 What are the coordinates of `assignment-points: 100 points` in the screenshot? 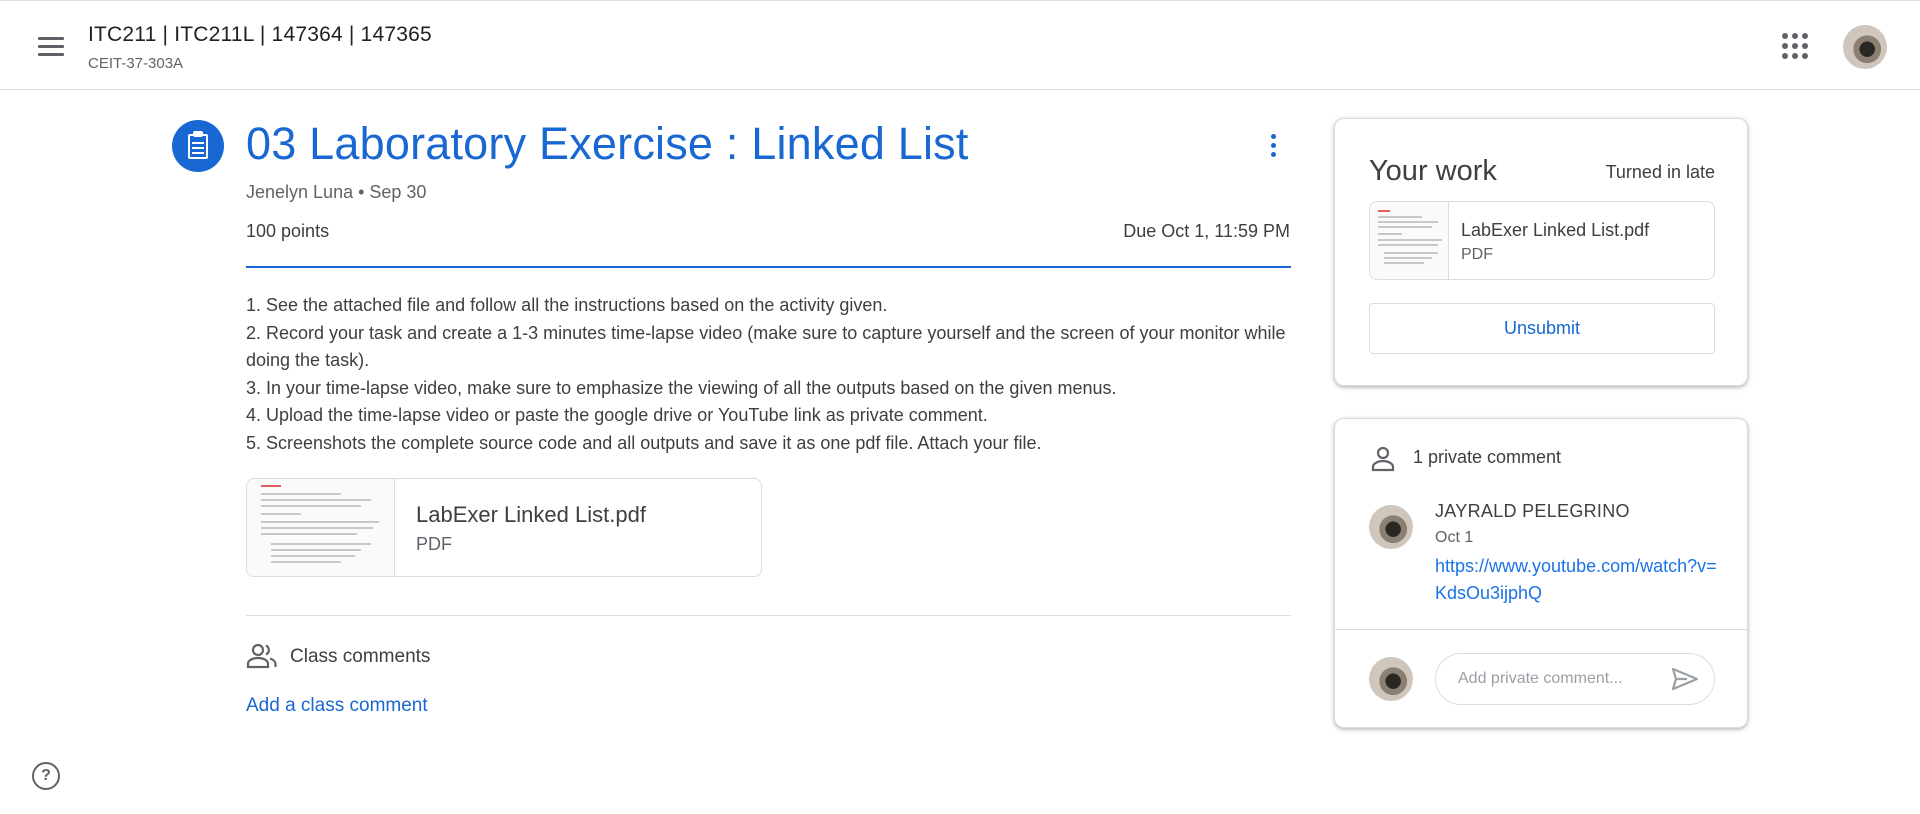 It's located at (288, 231).